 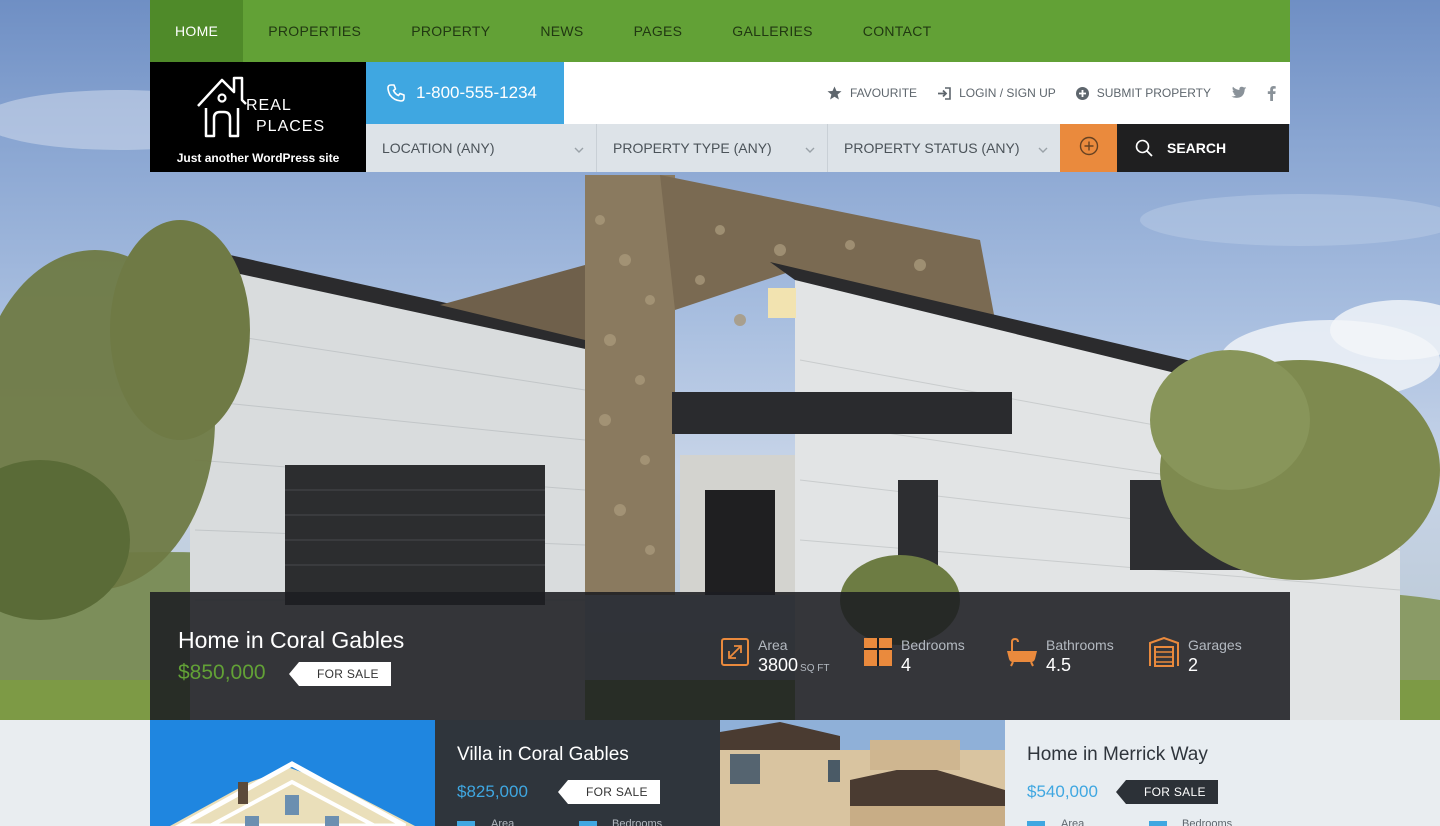 What do you see at coordinates (772, 31) in the screenshot?
I see `nav-item-galleries: GALLERIES` at bounding box center [772, 31].